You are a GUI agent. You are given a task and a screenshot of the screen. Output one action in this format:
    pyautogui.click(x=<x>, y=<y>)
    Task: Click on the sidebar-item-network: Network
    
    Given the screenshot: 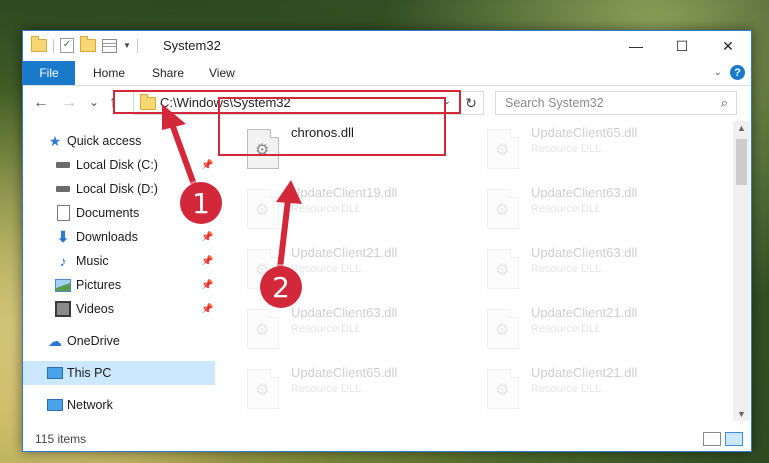 What is the action you would take?
    pyautogui.click(x=119, y=405)
    